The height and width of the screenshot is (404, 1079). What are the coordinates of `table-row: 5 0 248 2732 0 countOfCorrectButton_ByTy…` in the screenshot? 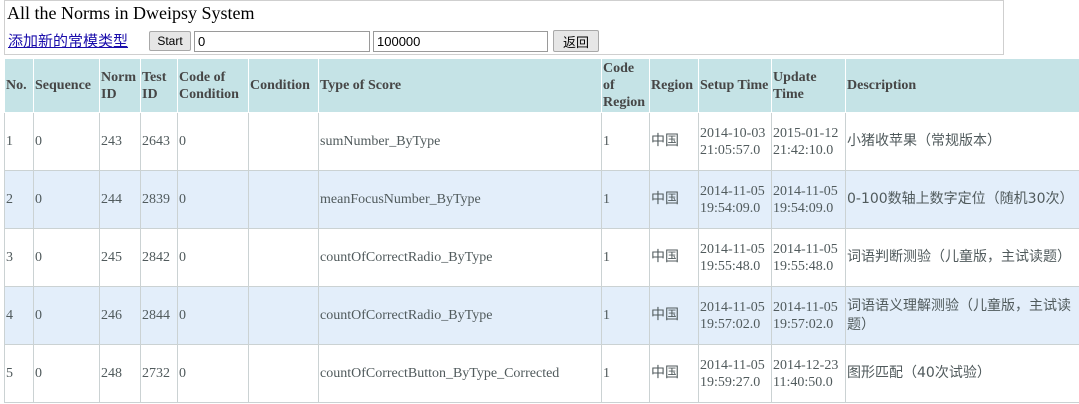 It's located at (541, 373).